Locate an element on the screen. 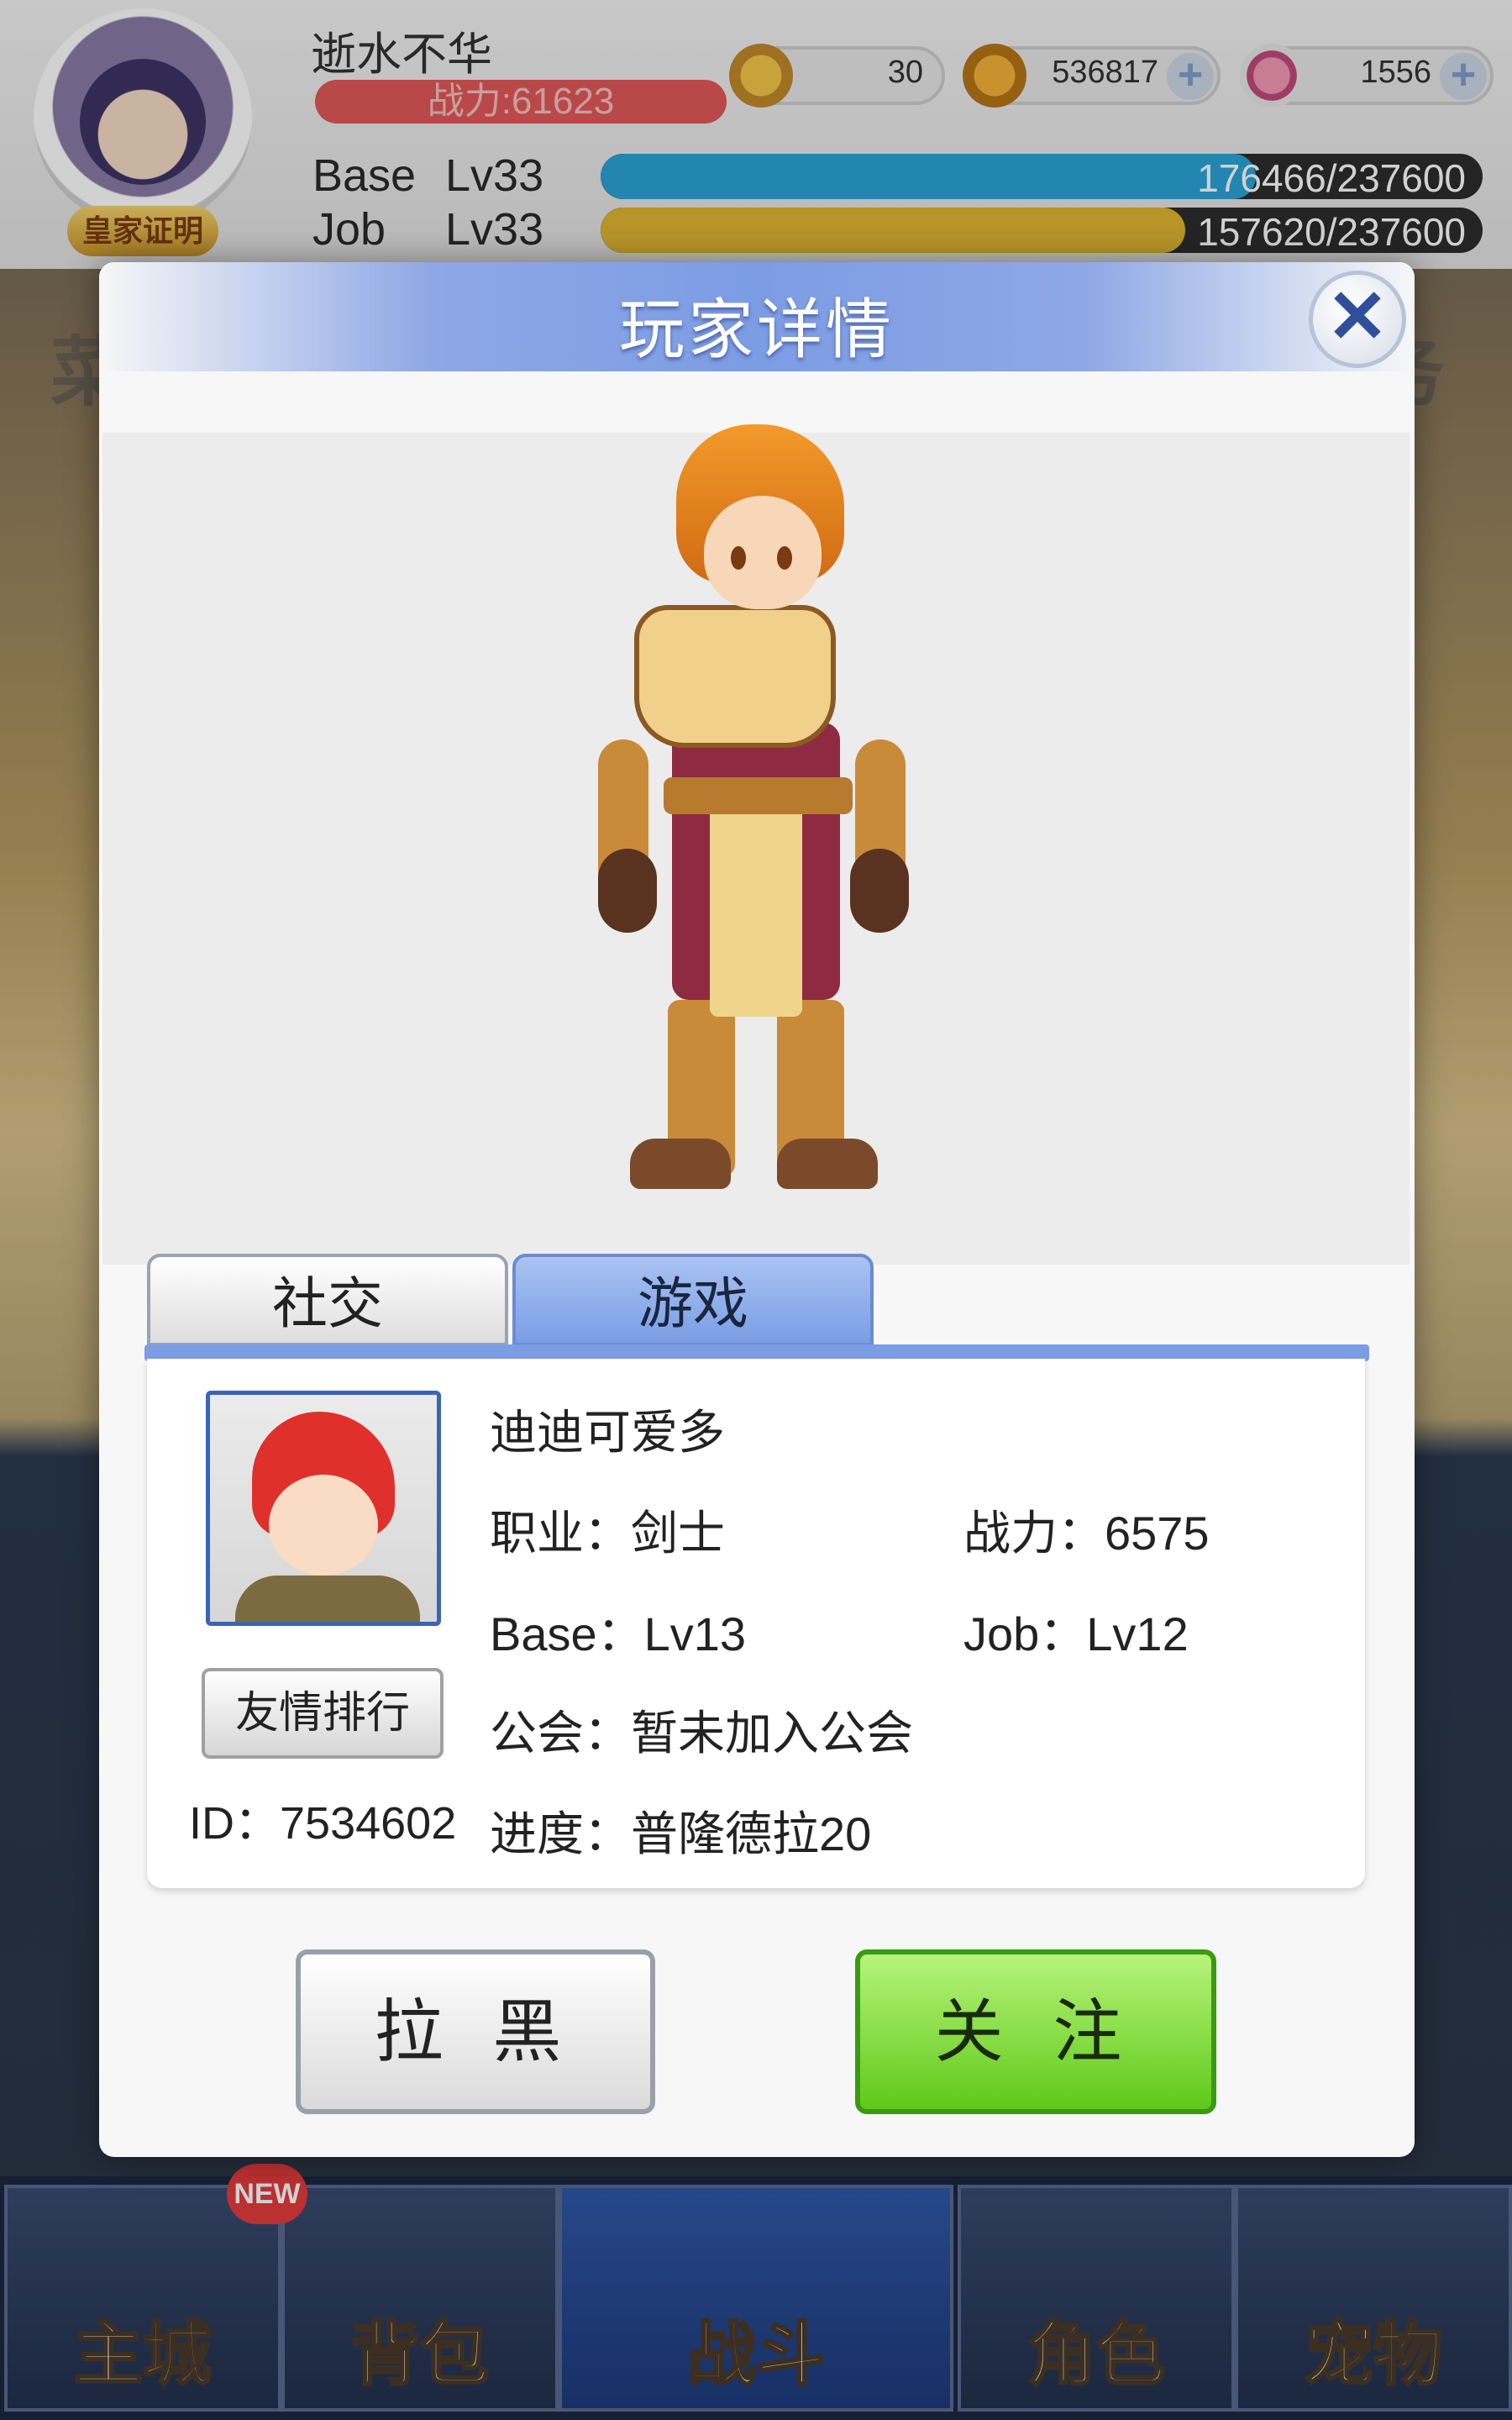  tab-social: 社交 is located at coordinates (327, 1300).